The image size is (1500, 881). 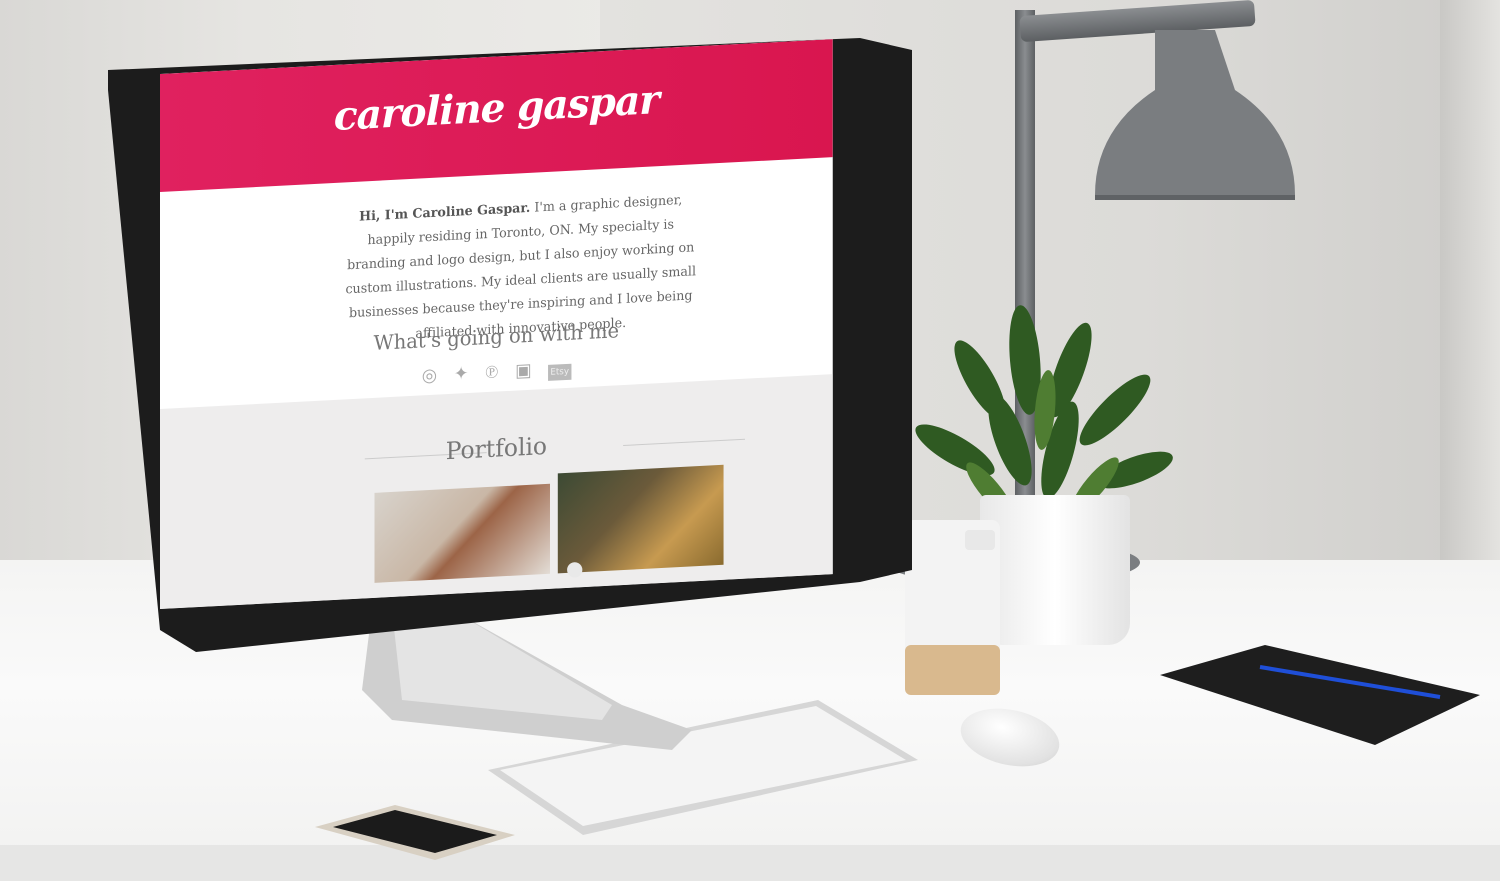 What do you see at coordinates (429, 376) in the screenshot?
I see `dribbble-icon: ◎` at bounding box center [429, 376].